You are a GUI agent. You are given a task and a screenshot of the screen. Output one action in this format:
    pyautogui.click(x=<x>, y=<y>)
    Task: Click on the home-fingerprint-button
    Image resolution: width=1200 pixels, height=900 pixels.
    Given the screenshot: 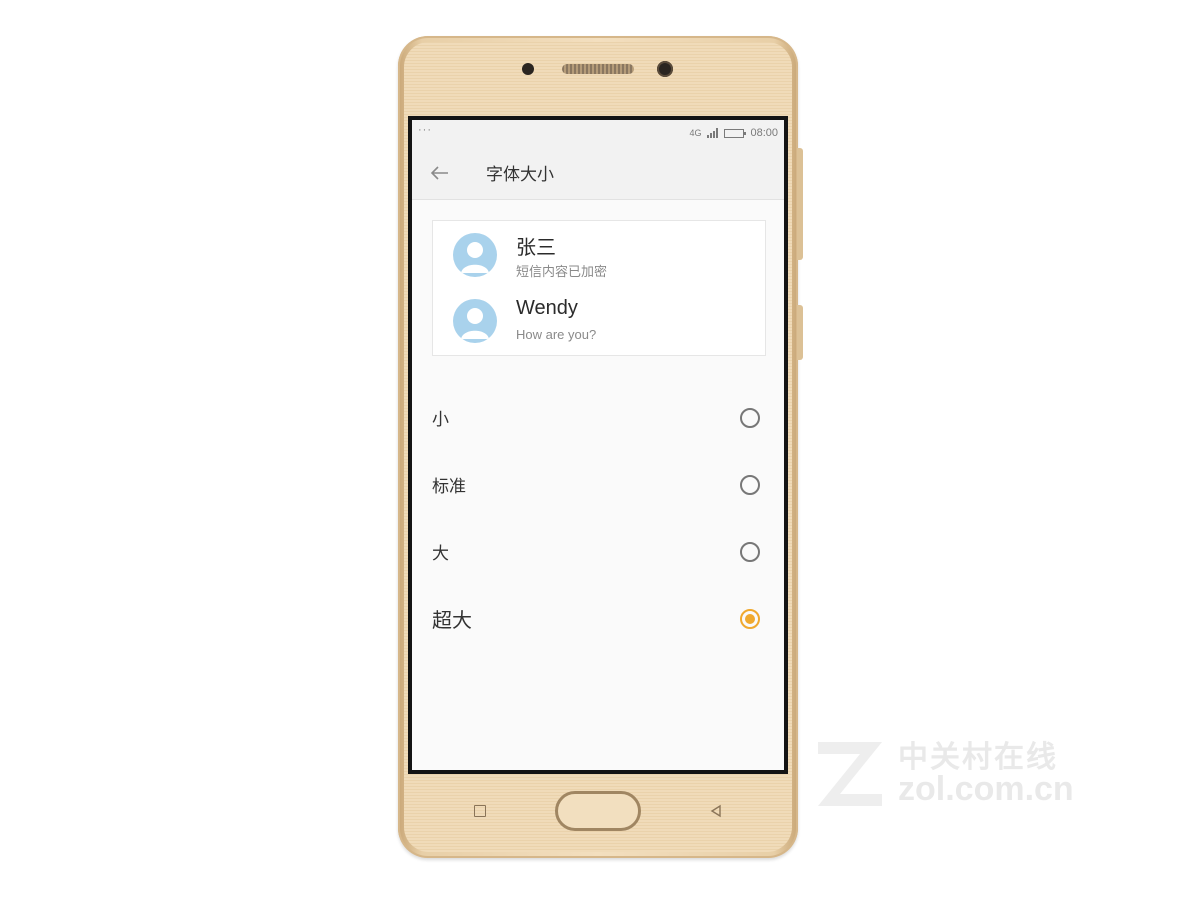 What is the action you would take?
    pyautogui.click(x=598, y=811)
    